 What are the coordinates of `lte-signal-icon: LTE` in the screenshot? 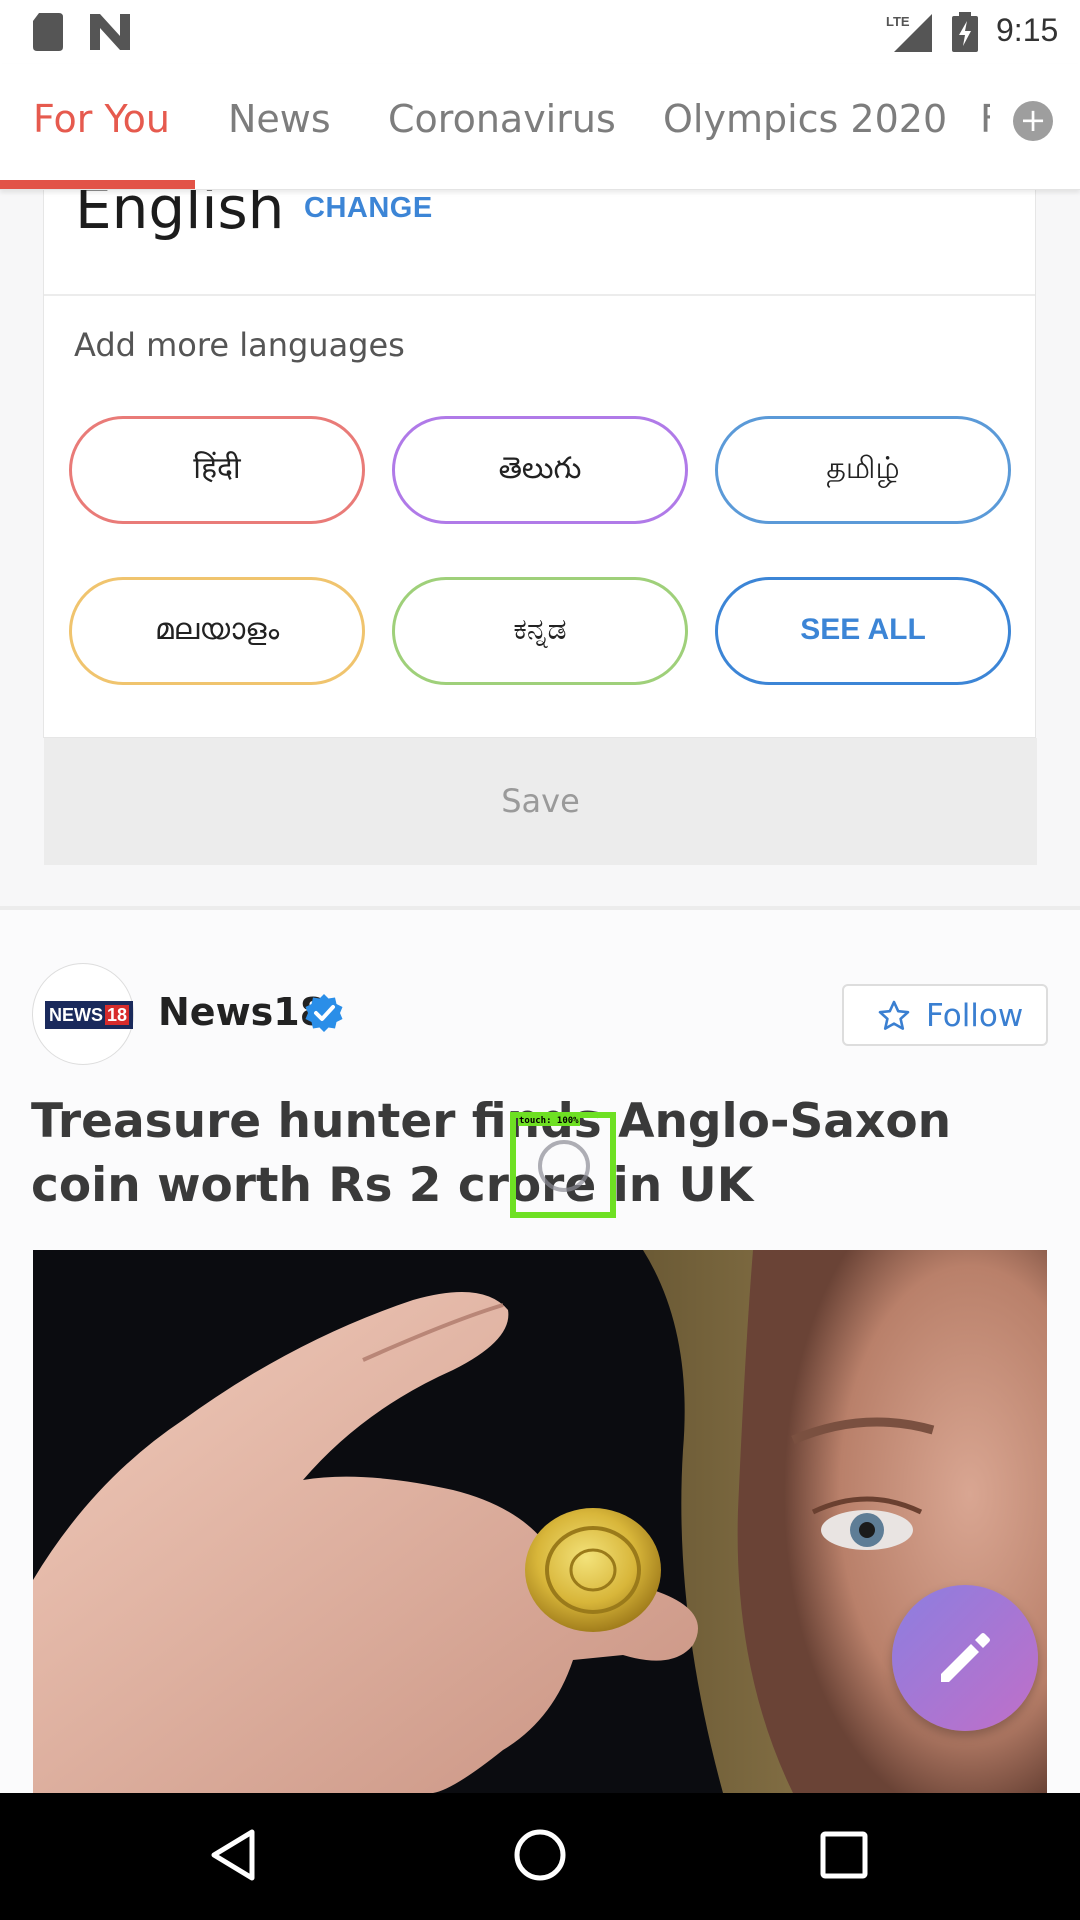 It's located at (909, 33).